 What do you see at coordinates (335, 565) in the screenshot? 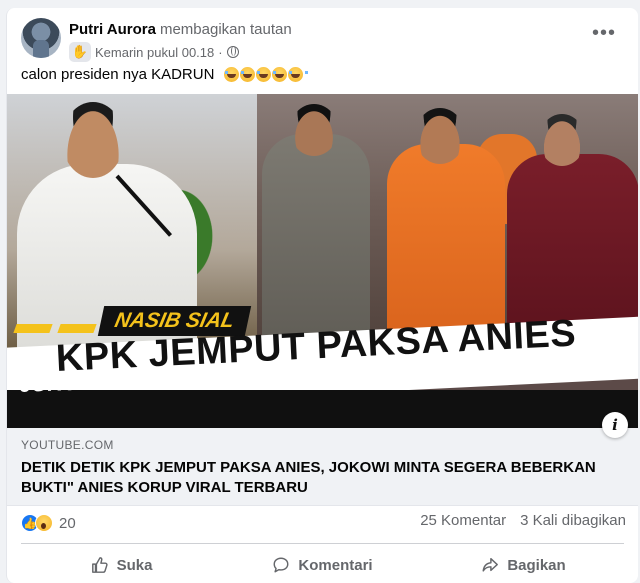
I see `comment-label: Komentari` at bounding box center [335, 565].